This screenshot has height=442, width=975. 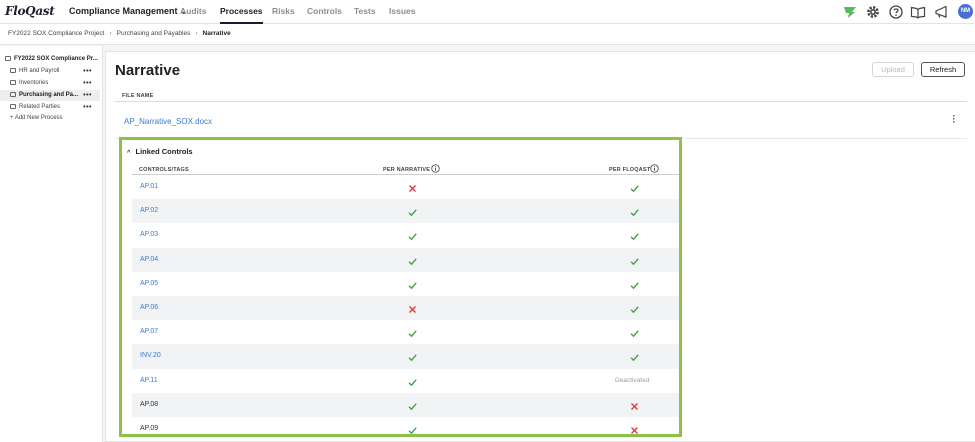 What do you see at coordinates (149, 428) in the screenshot?
I see `control-id: AP.09` at bounding box center [149, 428].